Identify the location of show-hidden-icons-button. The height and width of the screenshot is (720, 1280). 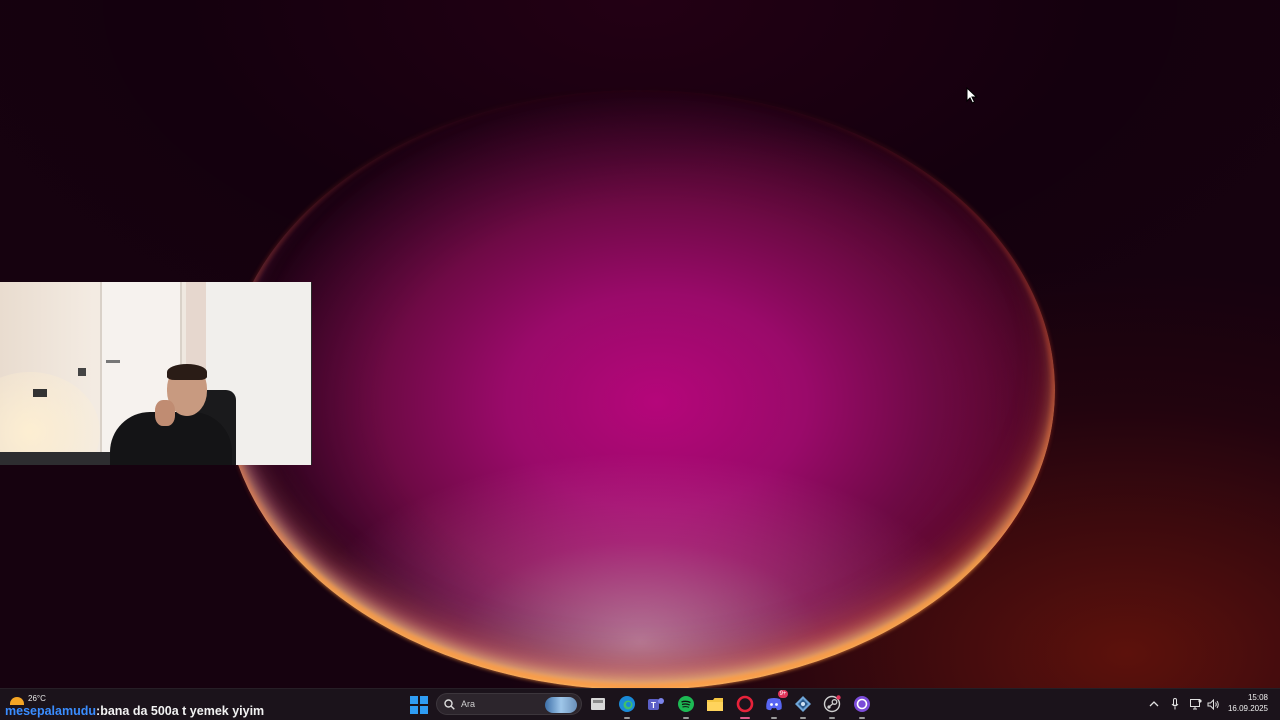
(1154, 704).